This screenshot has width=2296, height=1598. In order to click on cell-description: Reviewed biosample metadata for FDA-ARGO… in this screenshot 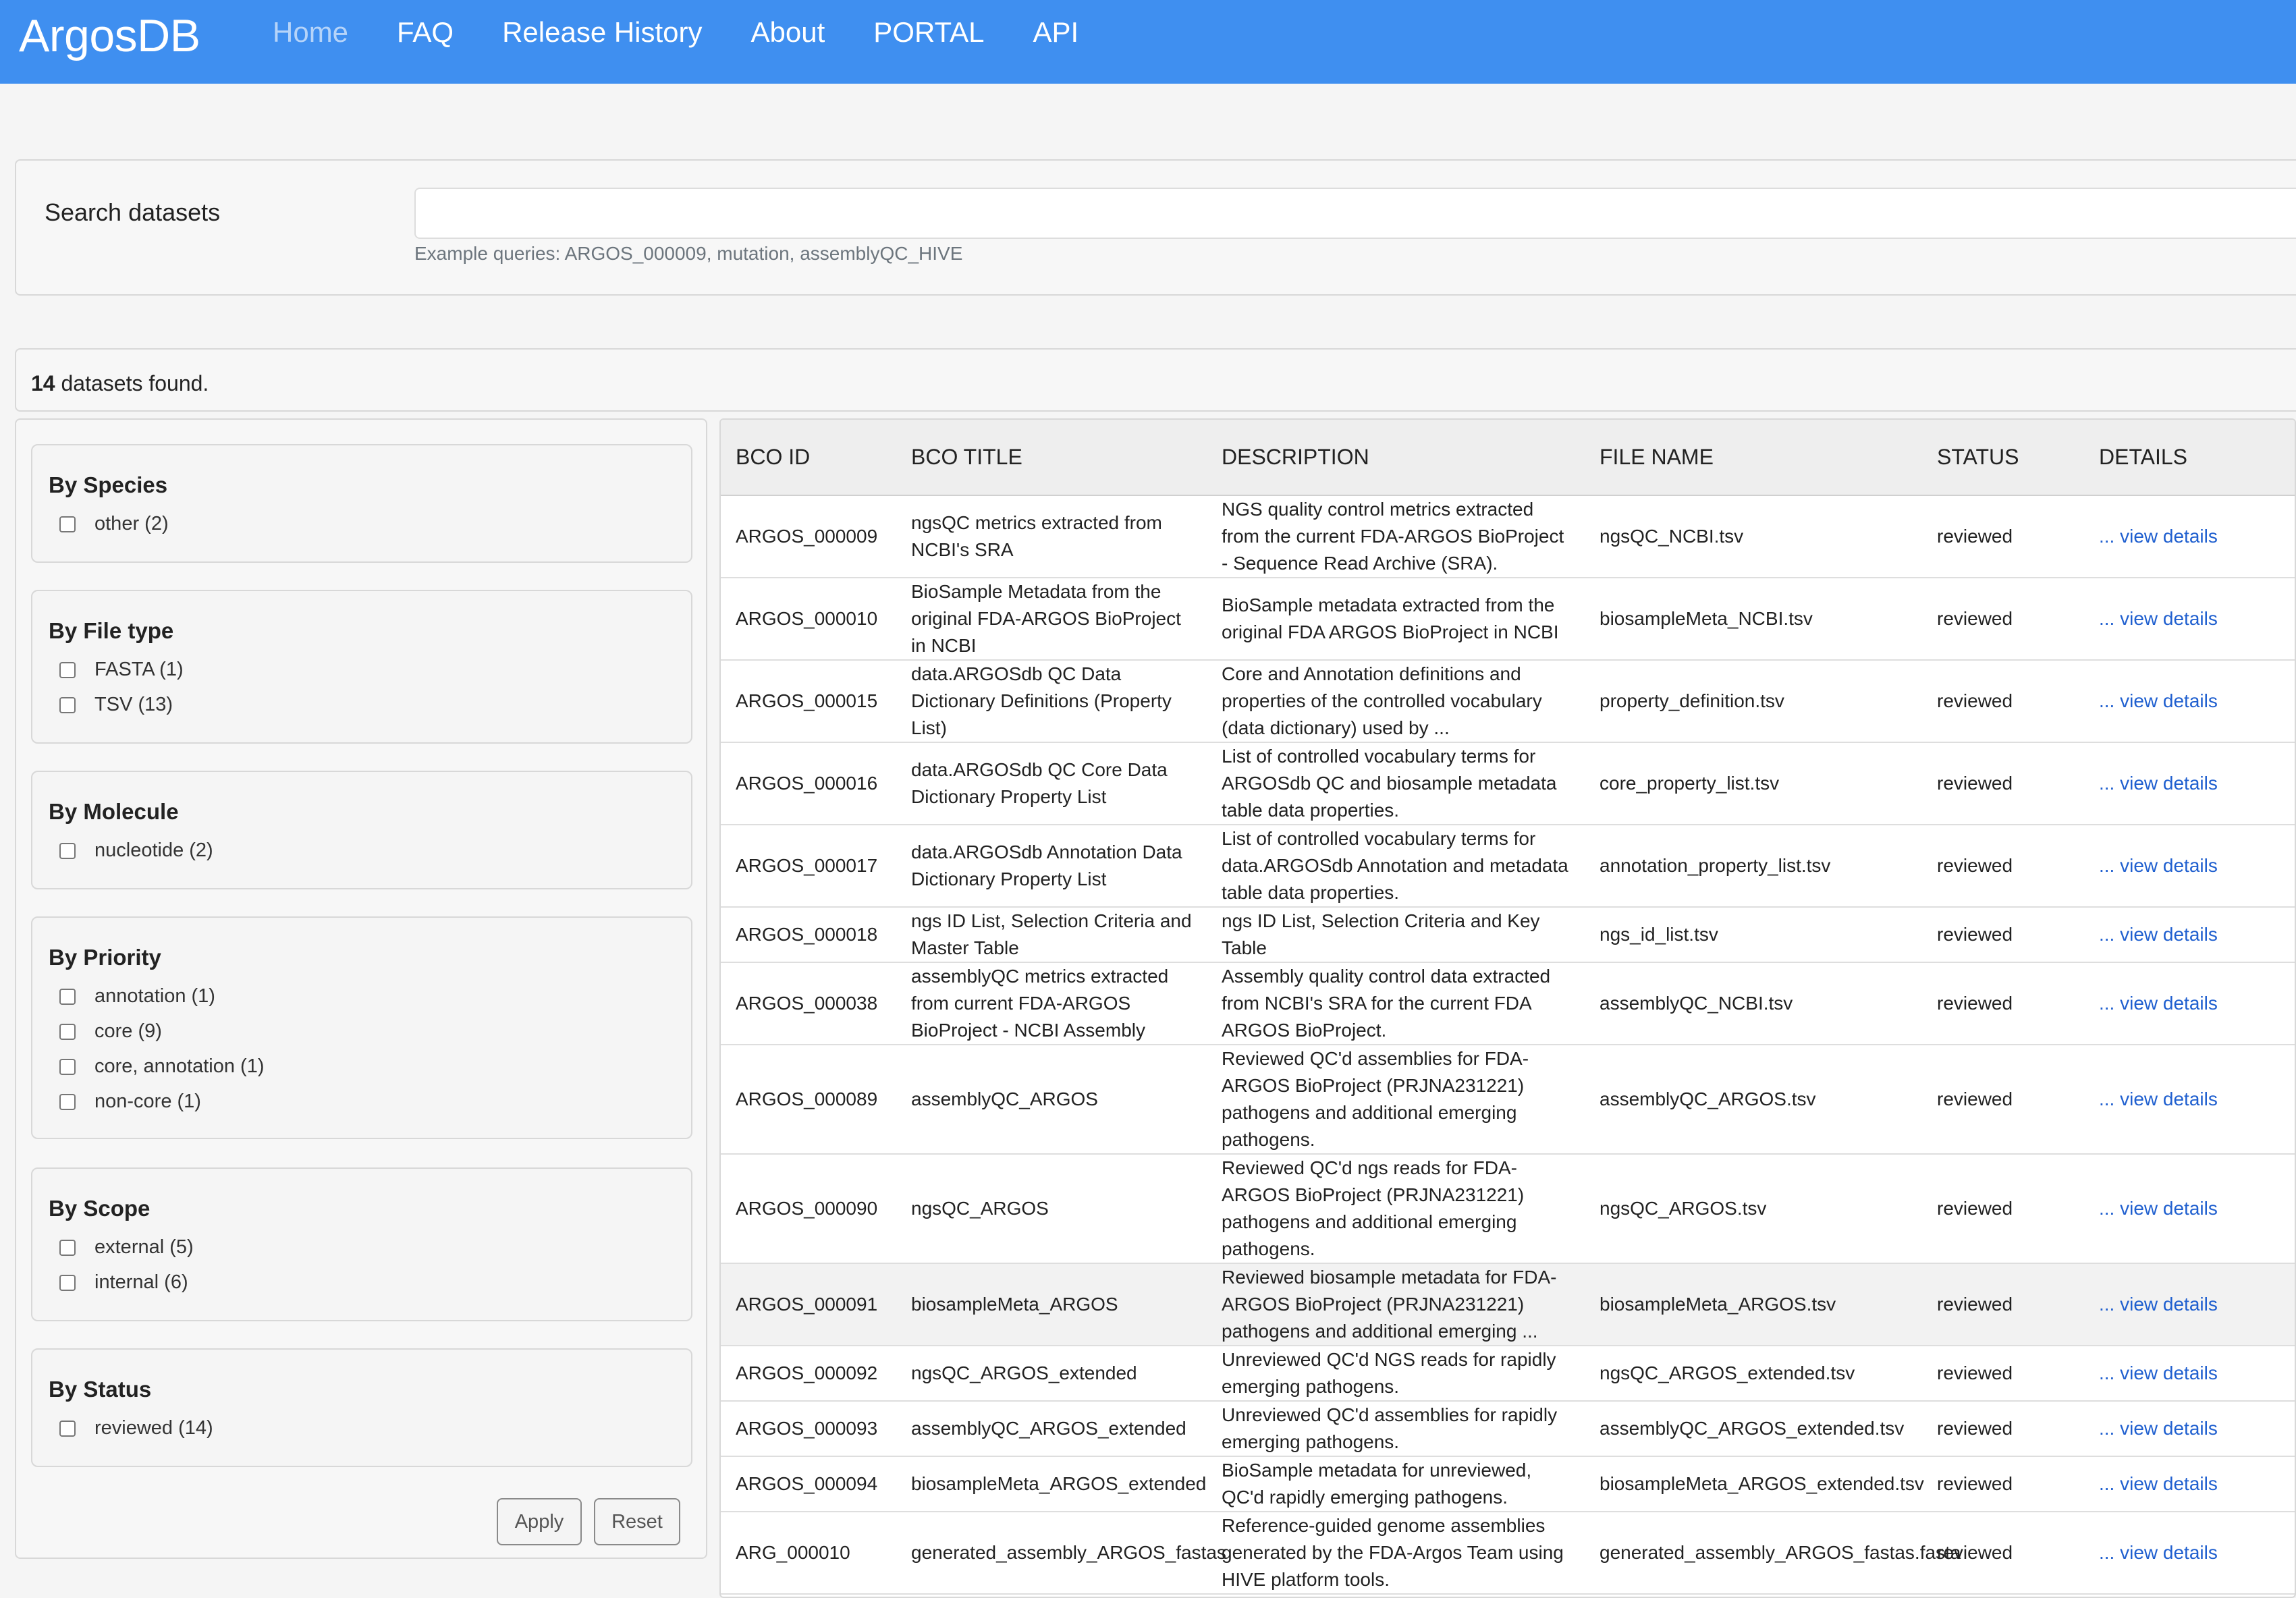, I will do `click(1396, 1304)`.